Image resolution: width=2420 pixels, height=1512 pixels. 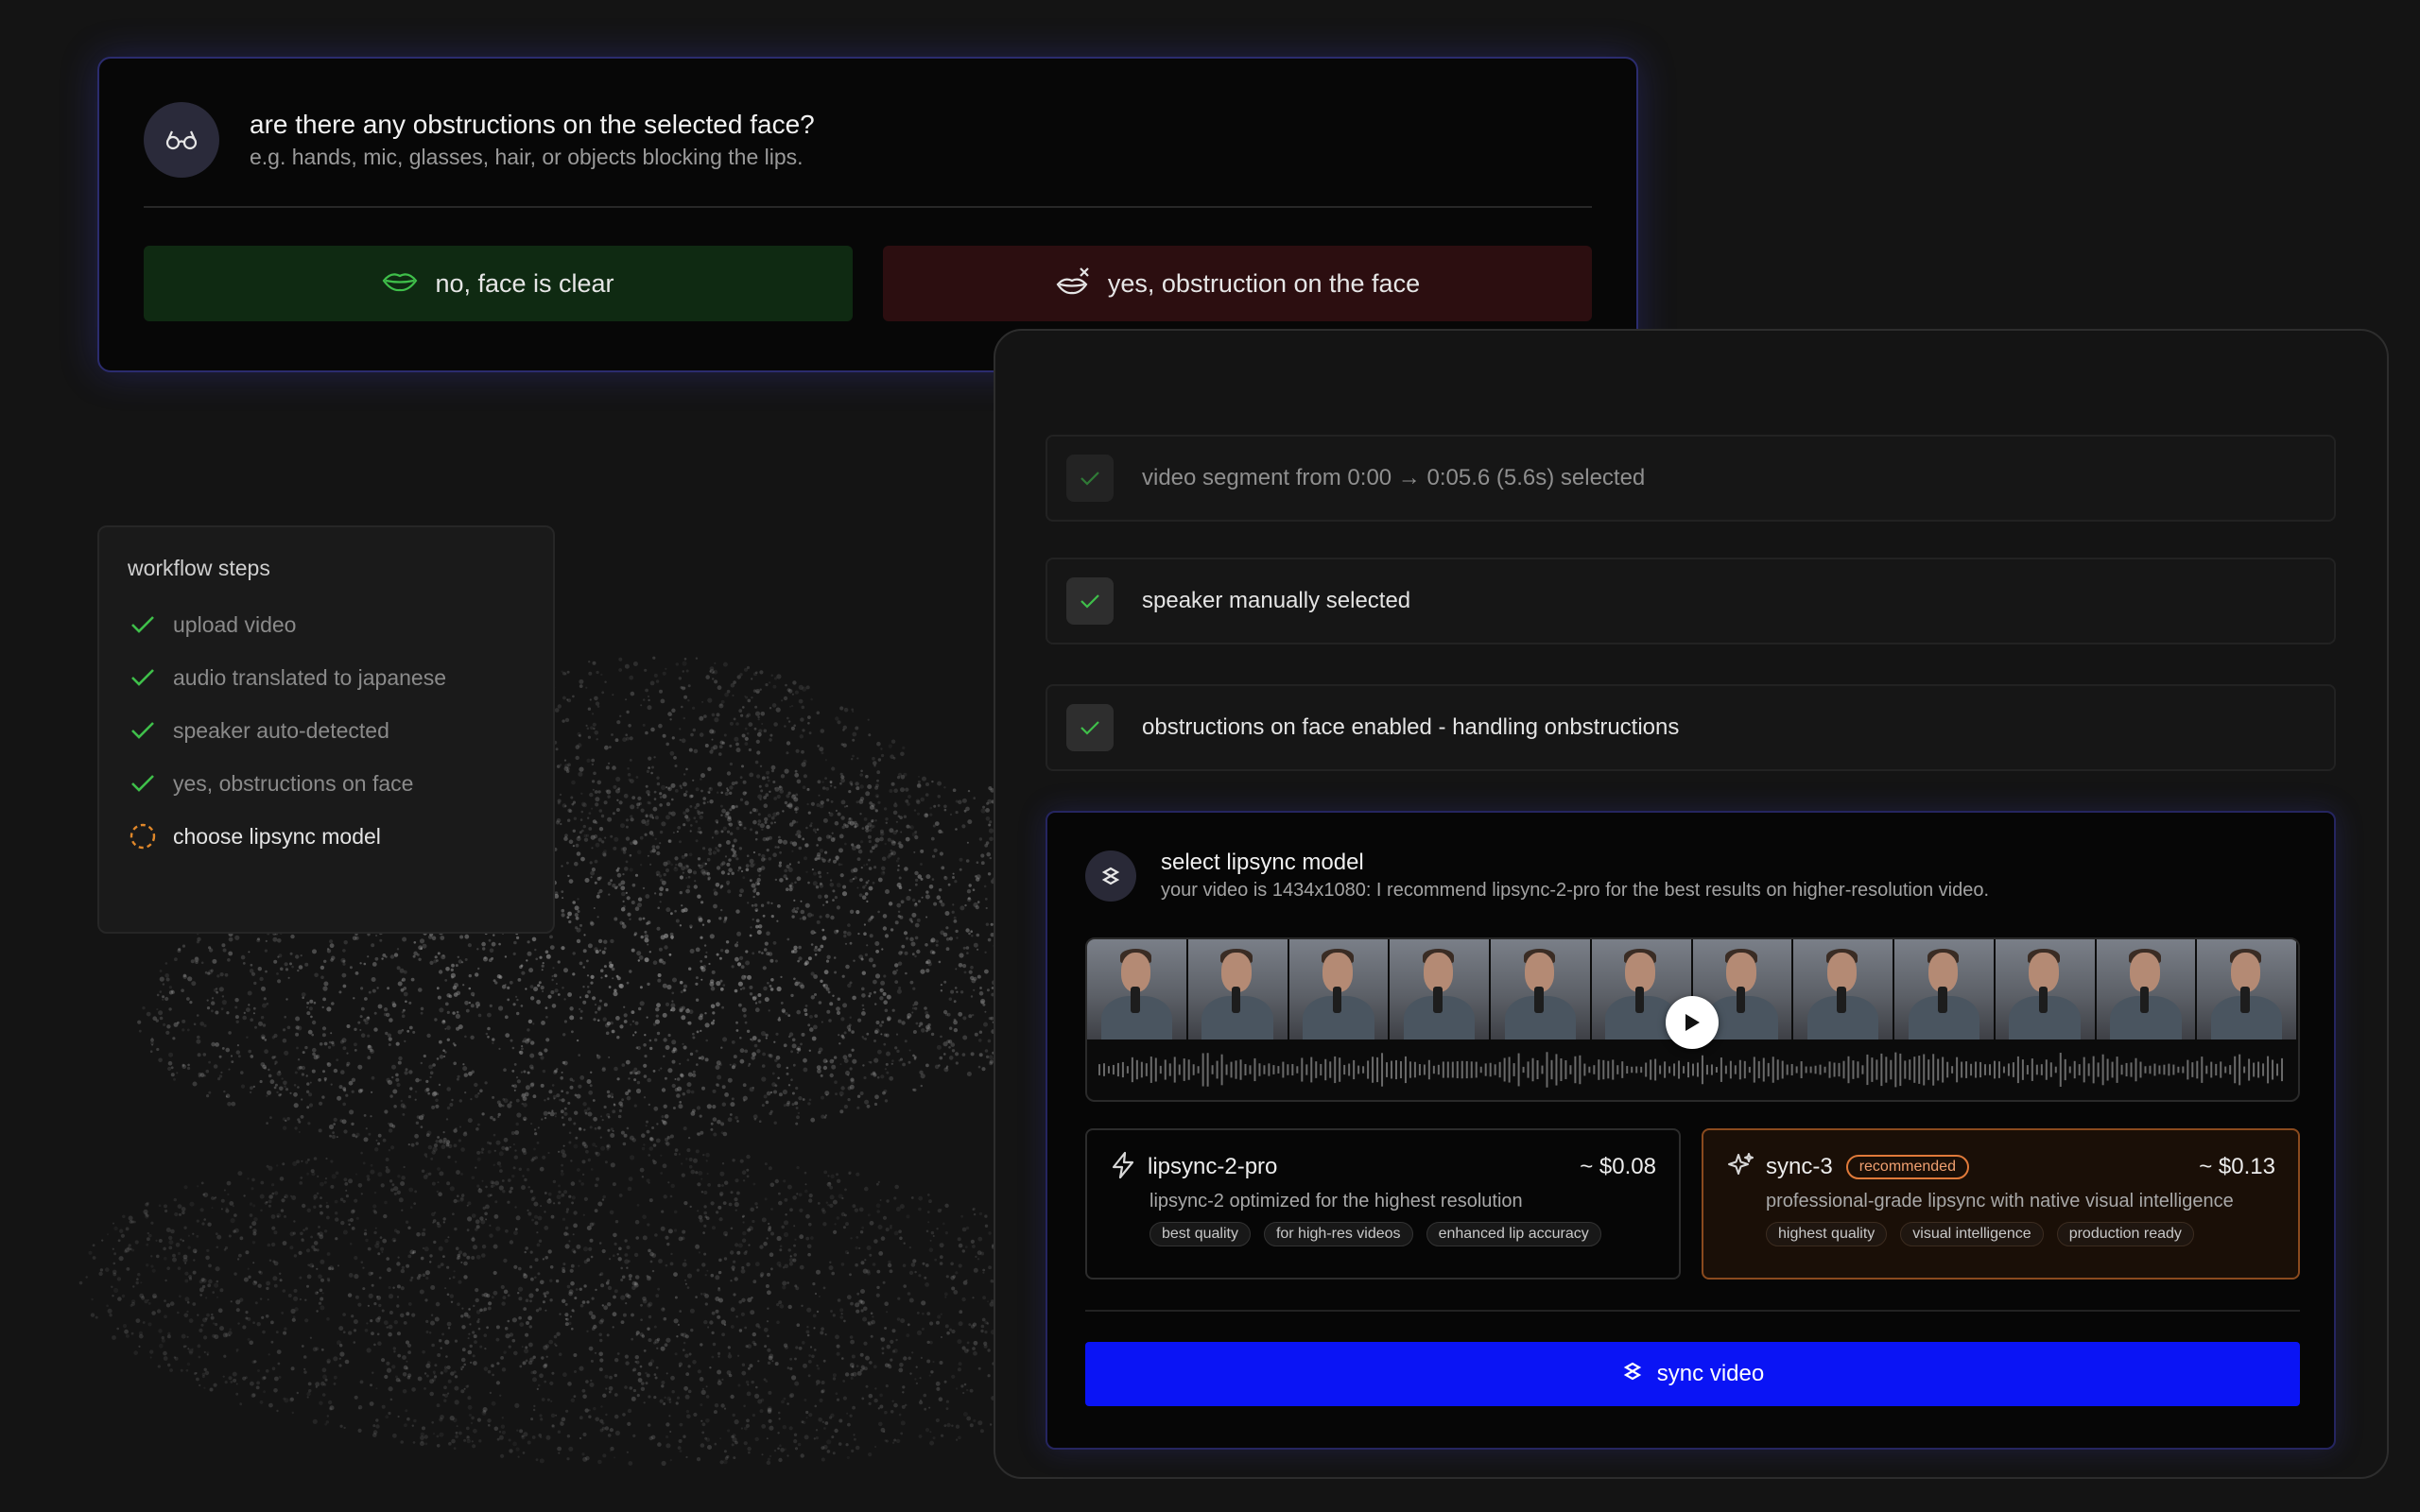 I want to click on play-button, so click(x=1693, y=1022).